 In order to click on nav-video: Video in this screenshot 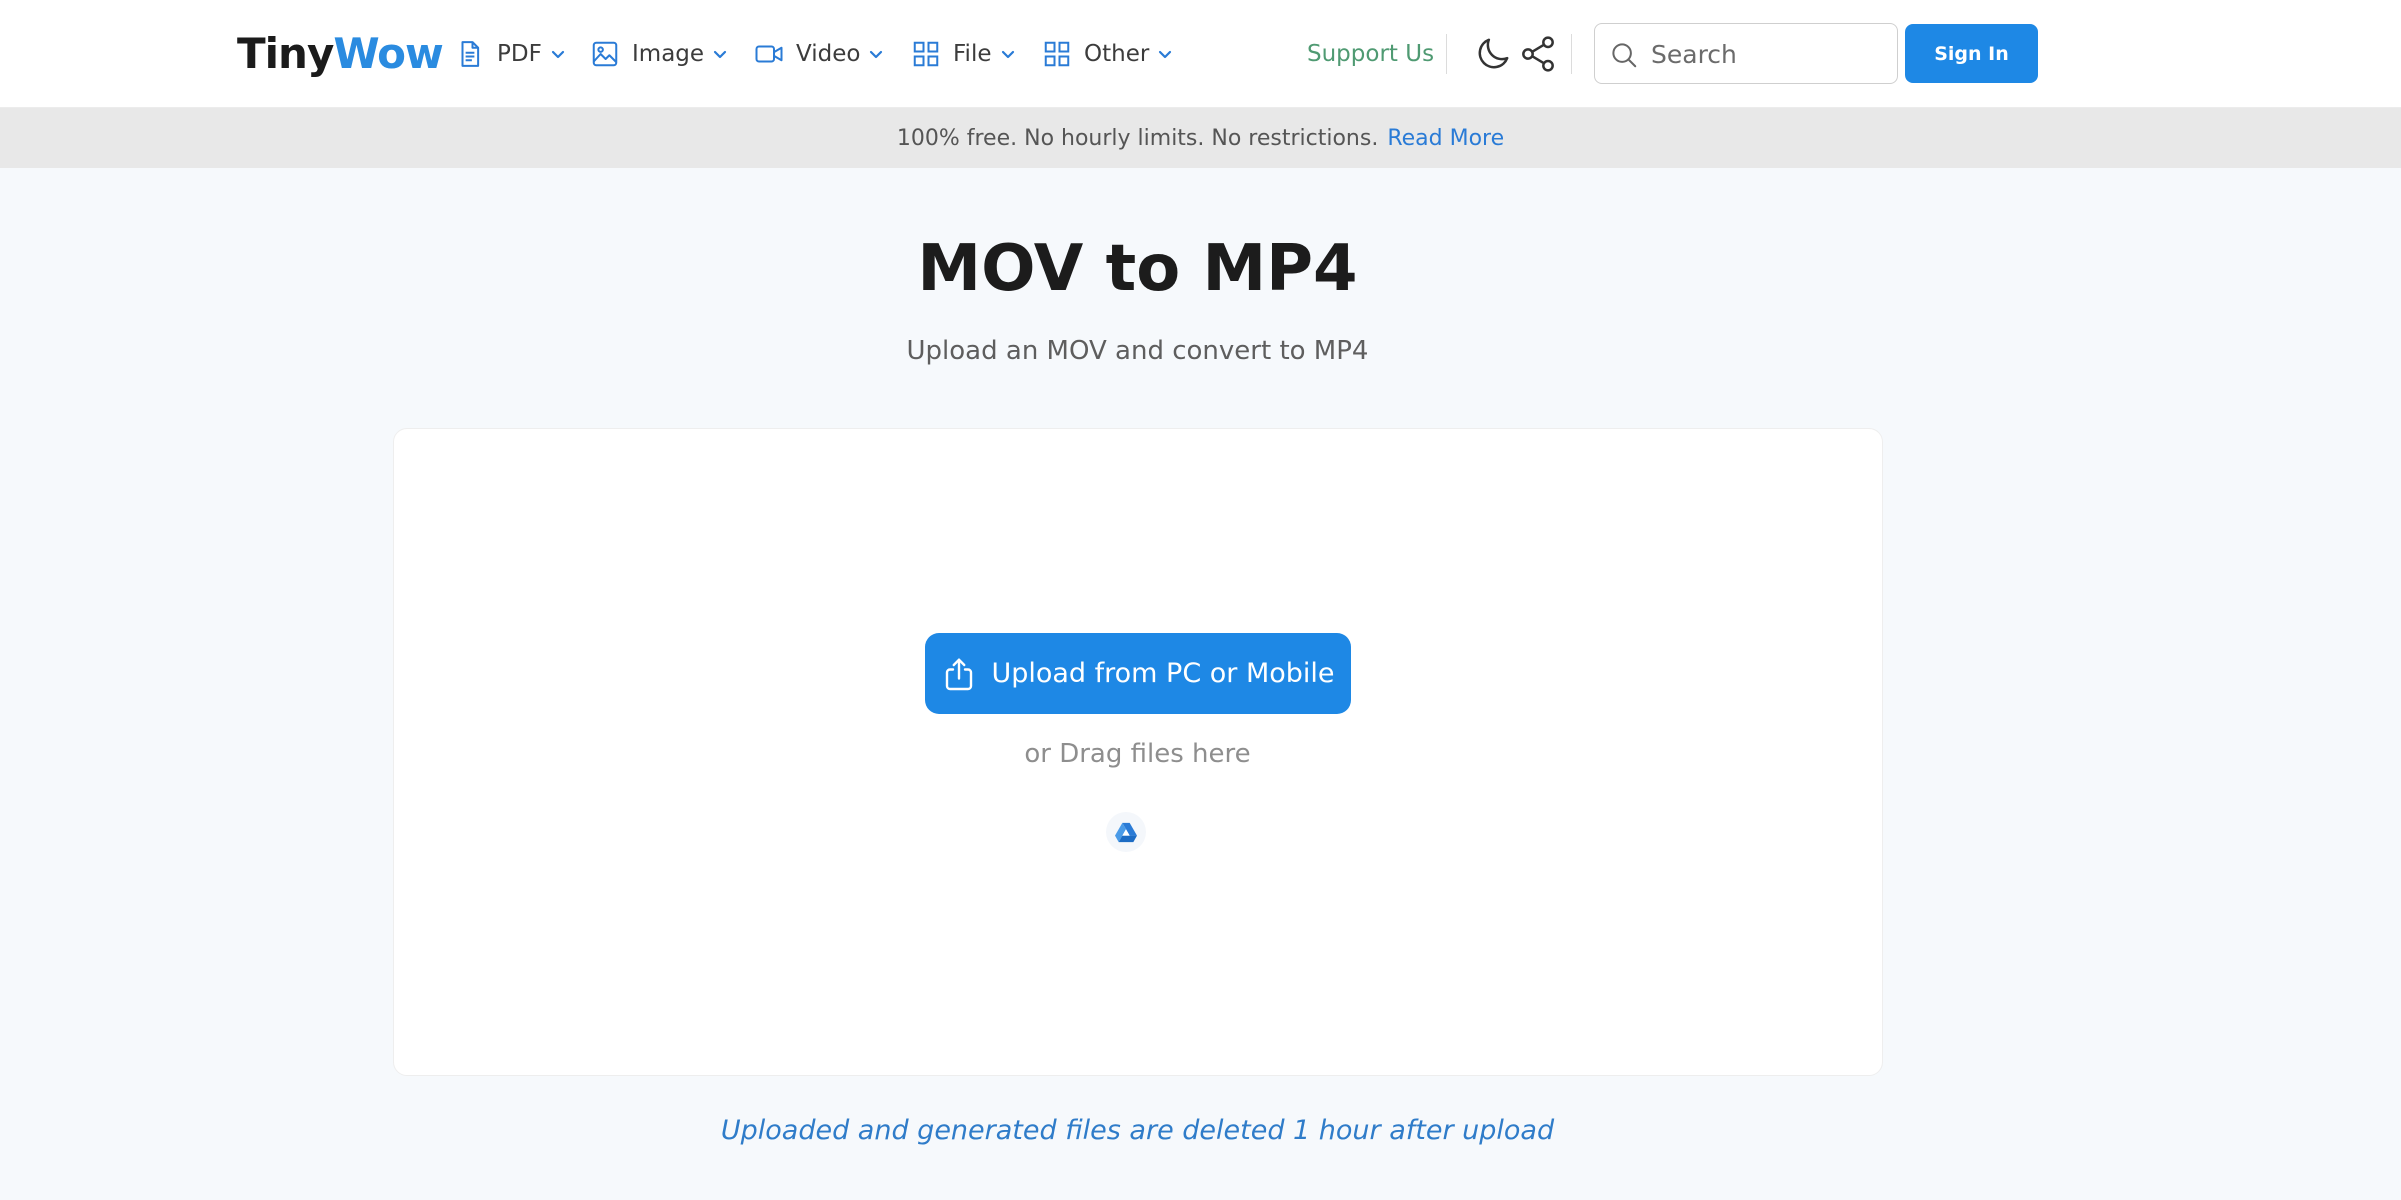, I will do `click(819, 54)`.